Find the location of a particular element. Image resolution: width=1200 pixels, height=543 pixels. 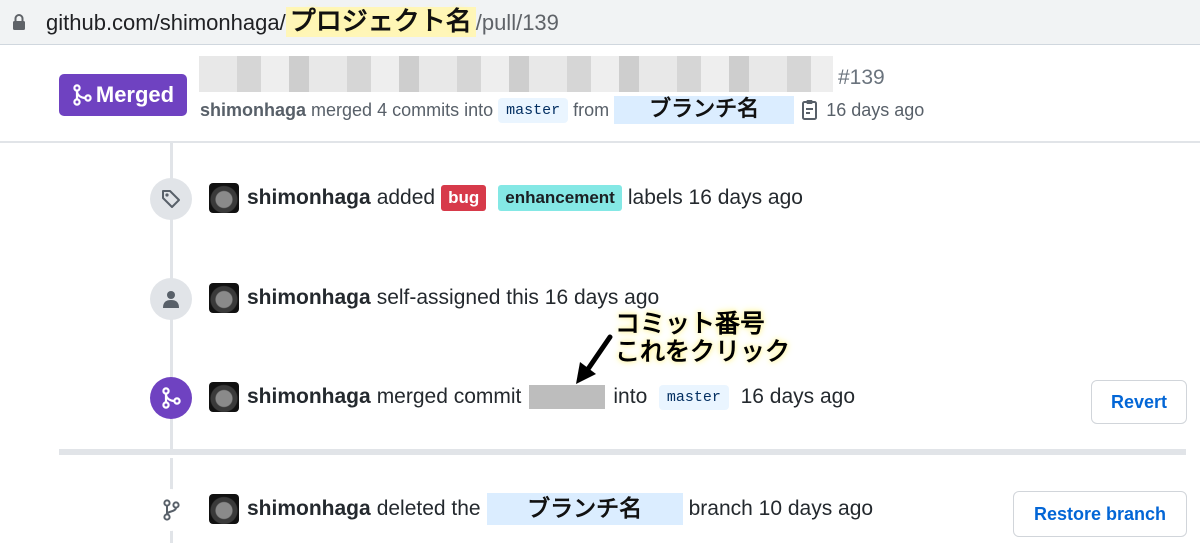

person-icon is located at coordinates (171, 299).